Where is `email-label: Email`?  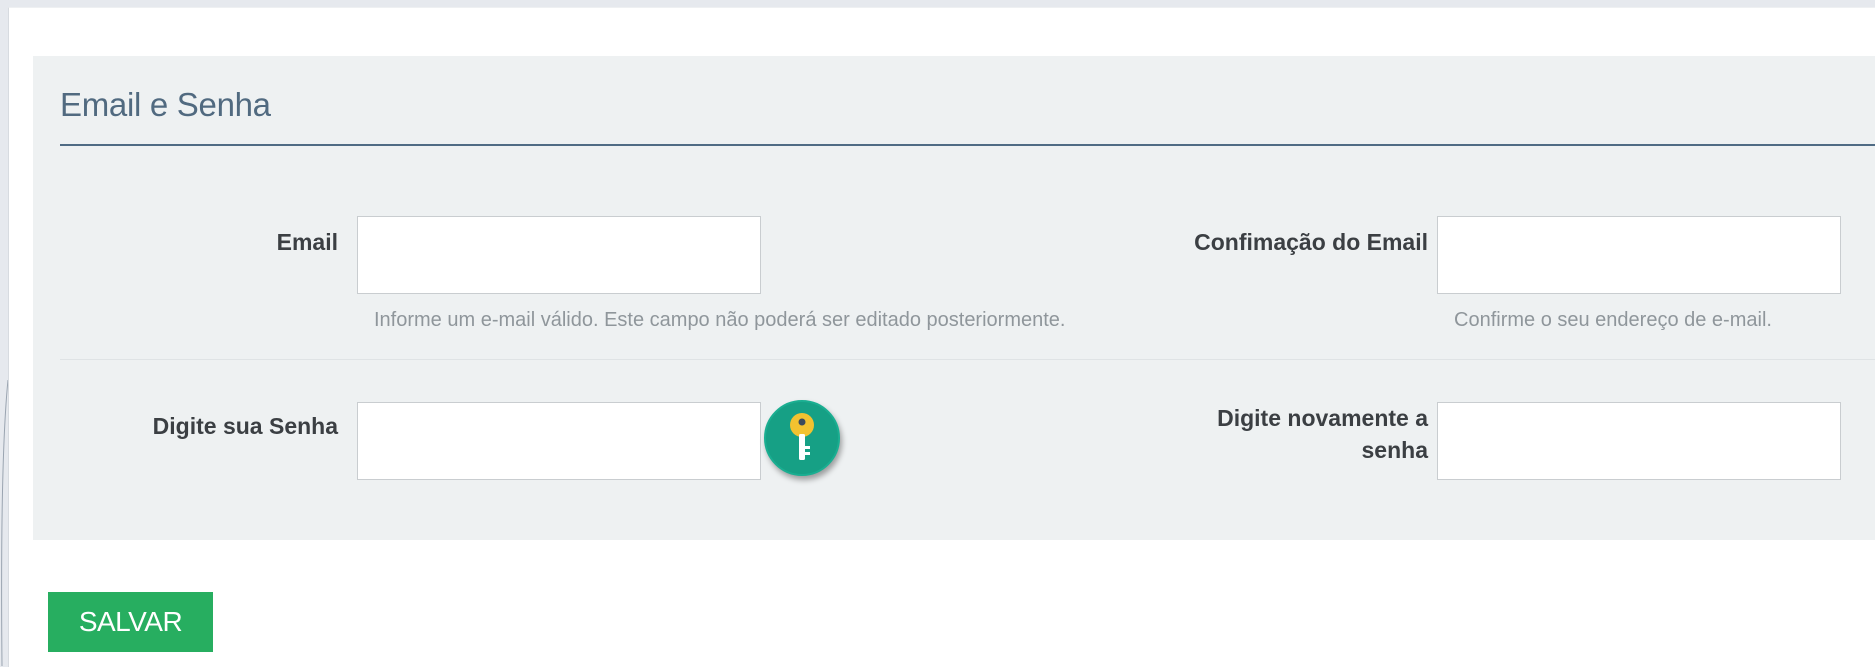
email-label: Email is located at coordinates (307, 242).